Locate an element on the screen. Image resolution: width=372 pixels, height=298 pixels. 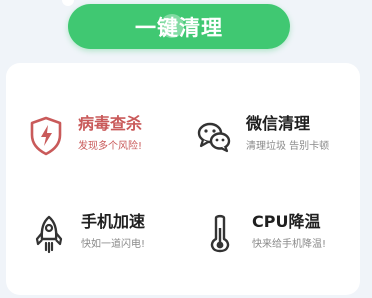
virus-scan-title: 病毒查杀 is located at coordinates (110, 123).